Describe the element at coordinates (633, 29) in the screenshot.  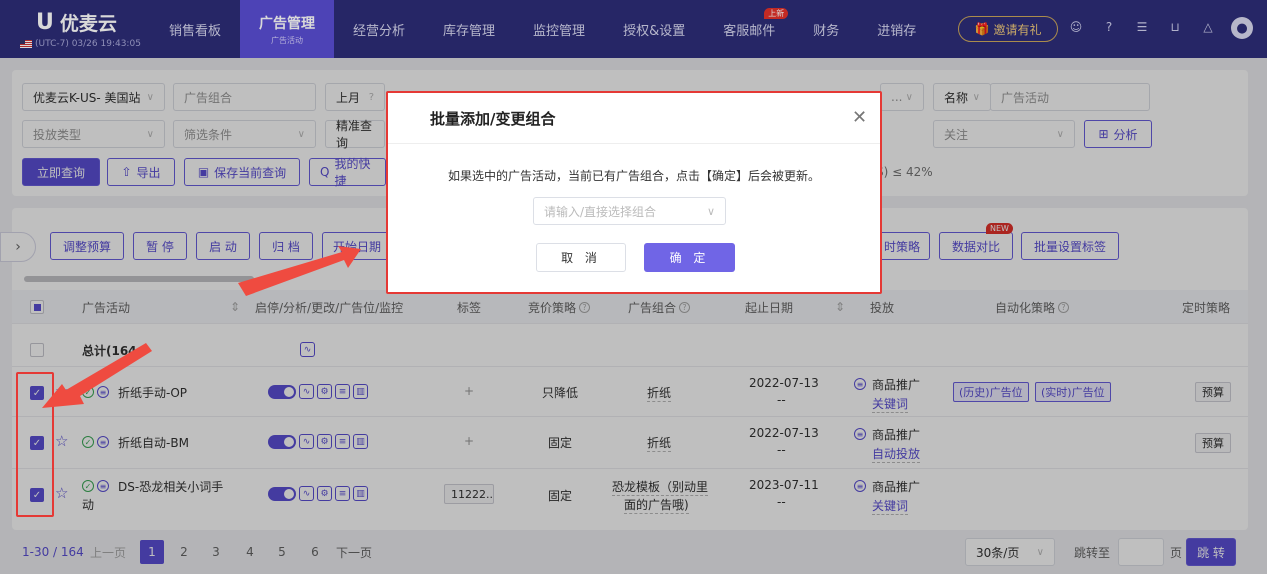
I see `header-overlay` at that location.